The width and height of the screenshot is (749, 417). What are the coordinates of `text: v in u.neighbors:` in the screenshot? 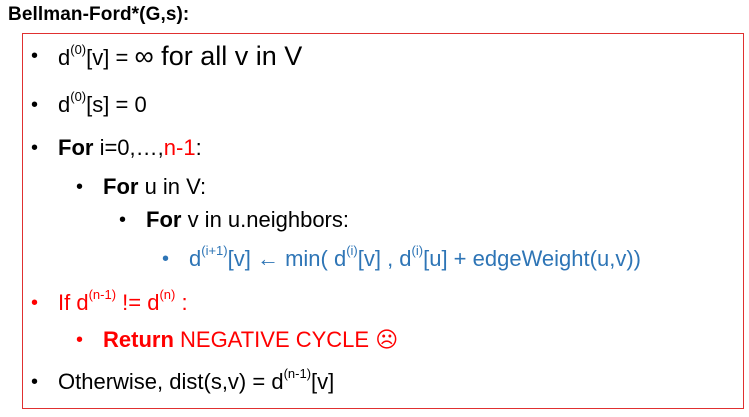 It's located at (265, 219).